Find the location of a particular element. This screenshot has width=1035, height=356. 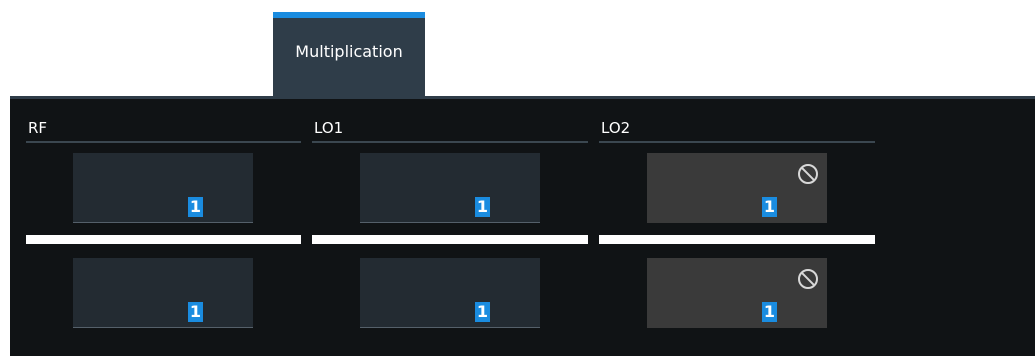

column-header-label: LO2 is located at coordinates (616, 128).